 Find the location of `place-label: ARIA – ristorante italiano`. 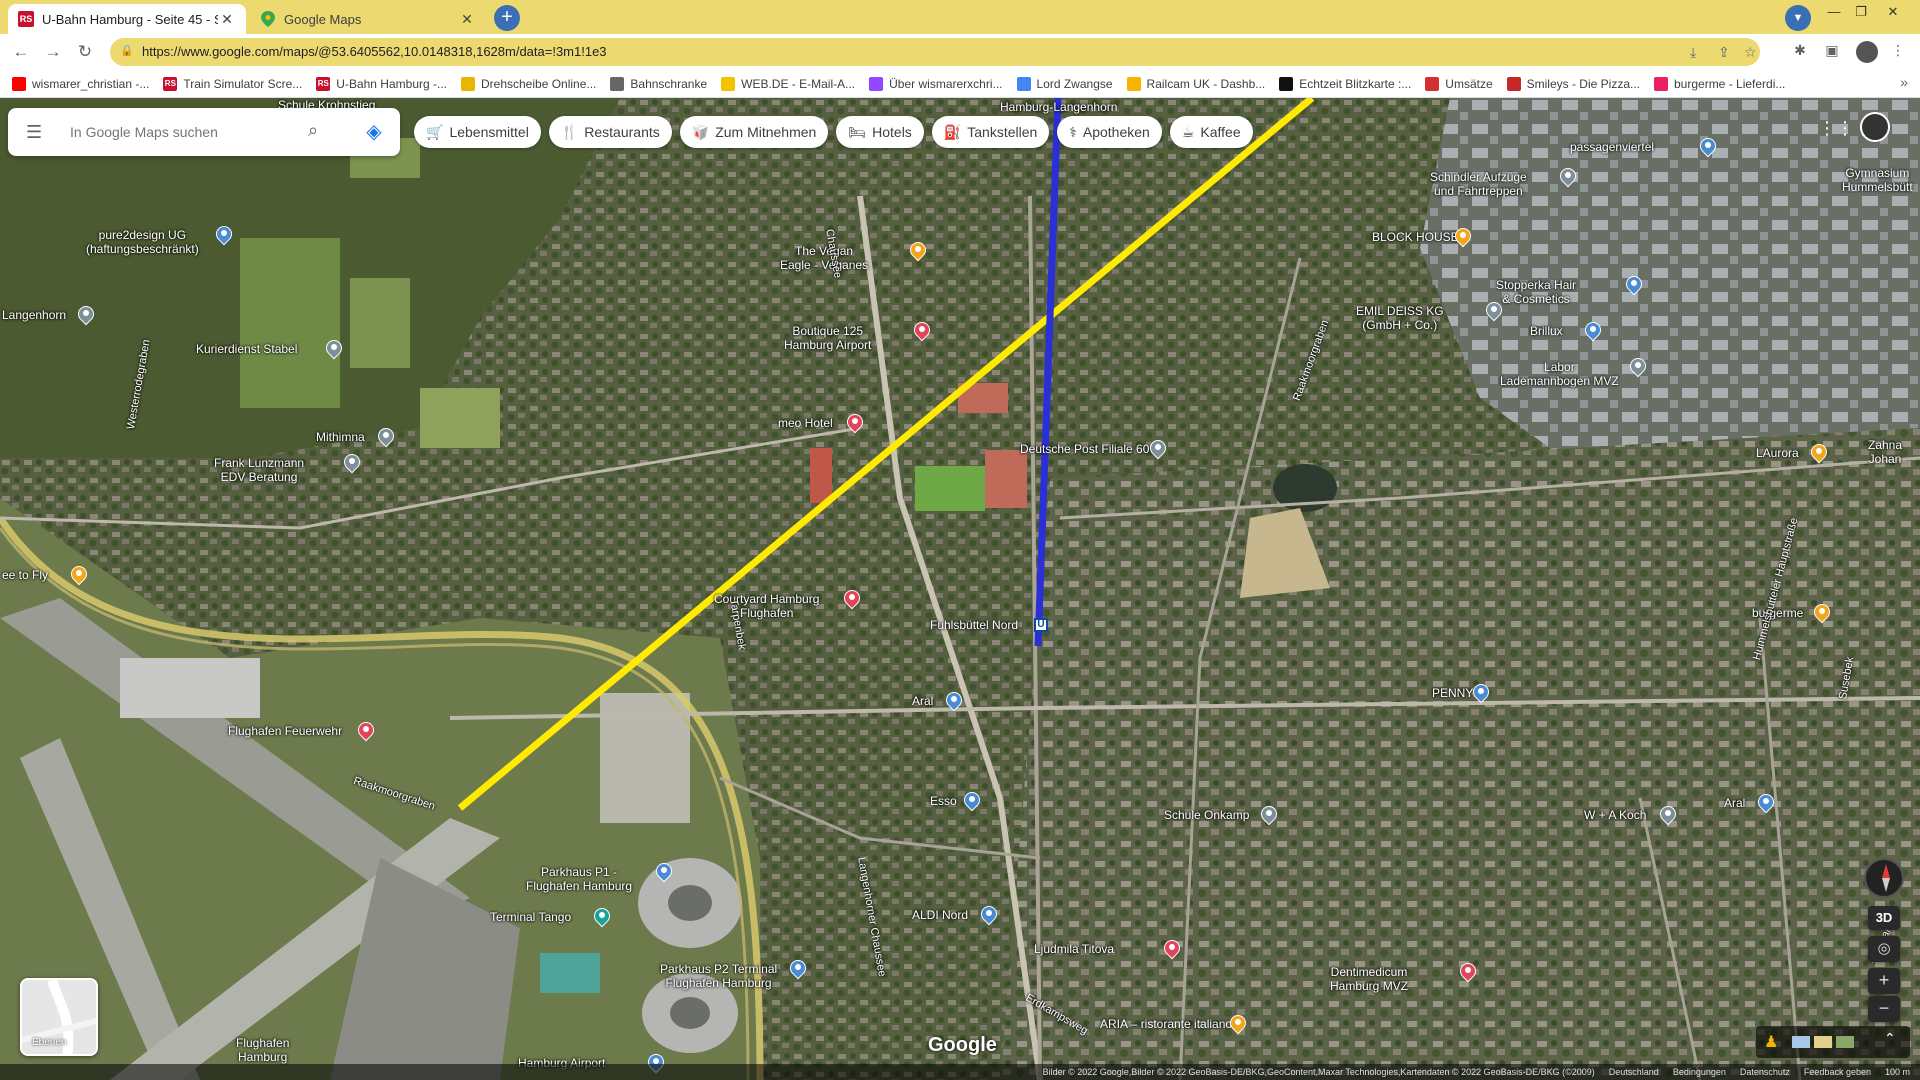

place-label: ARIA – ristorante italiano is located at coordinates (1166, 1024).